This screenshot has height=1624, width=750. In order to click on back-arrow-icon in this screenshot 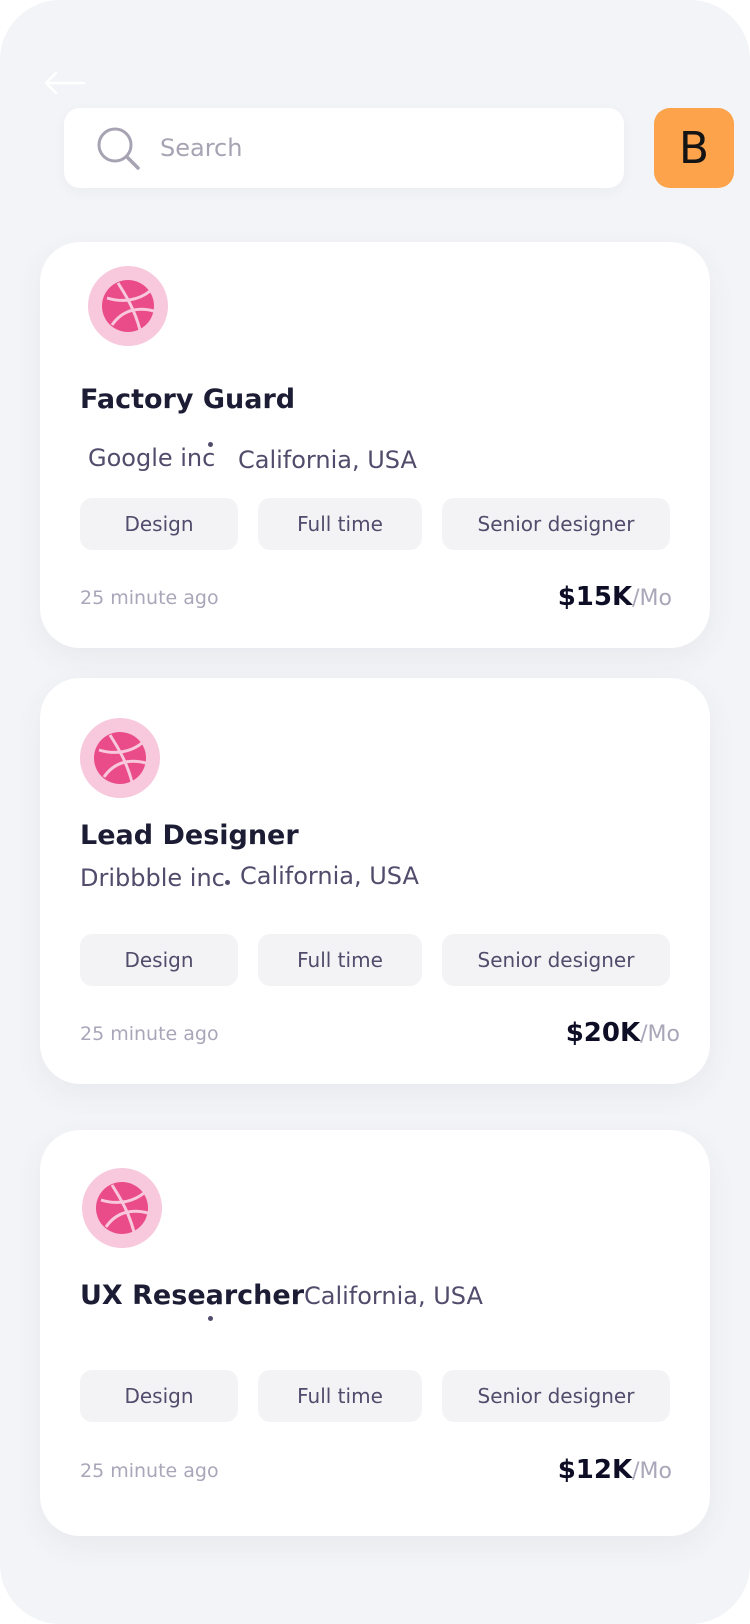, I will do `click(65, 83)`.